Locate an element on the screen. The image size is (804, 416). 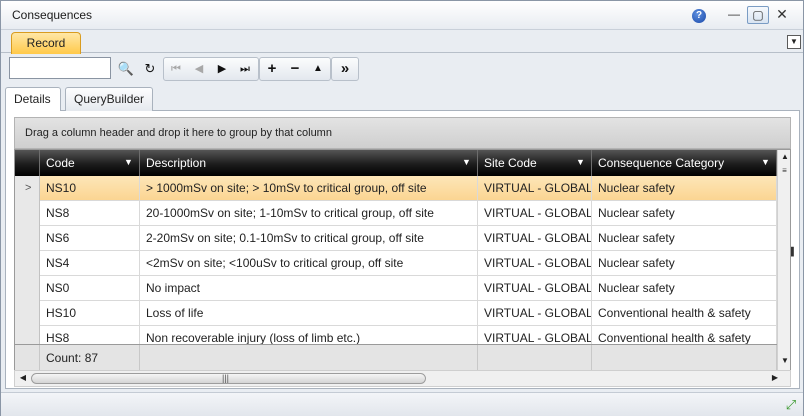
tab-querybuilder: QueryBuilder is located at coordinates (109, 99).